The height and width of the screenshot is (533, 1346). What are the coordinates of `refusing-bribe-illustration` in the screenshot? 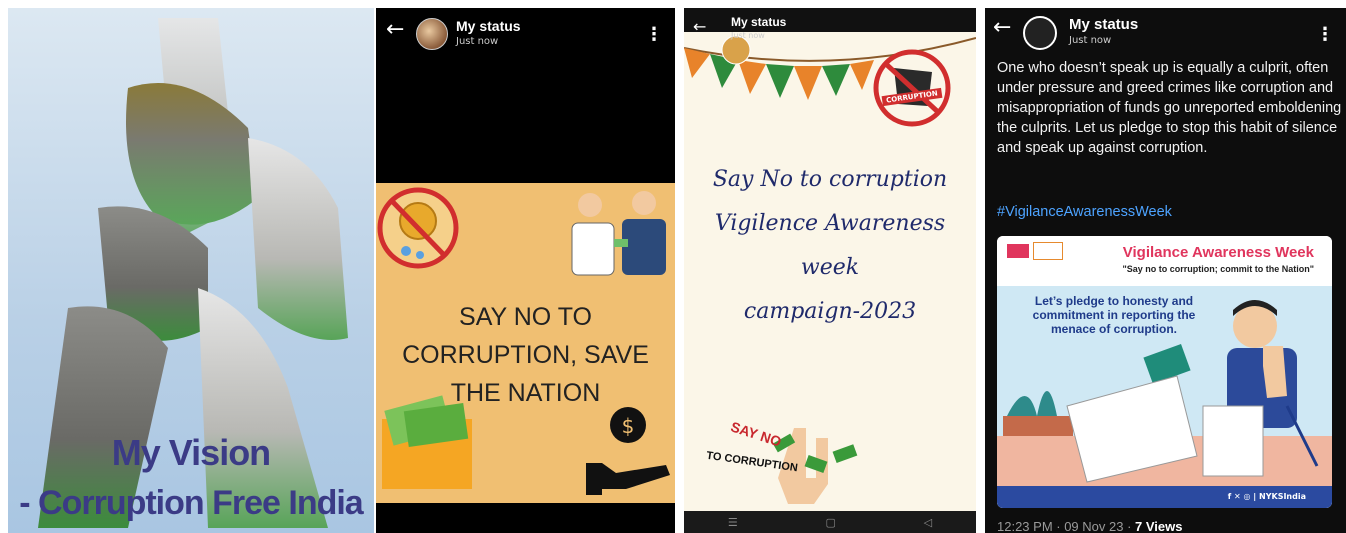 It's located at (1164, 393).